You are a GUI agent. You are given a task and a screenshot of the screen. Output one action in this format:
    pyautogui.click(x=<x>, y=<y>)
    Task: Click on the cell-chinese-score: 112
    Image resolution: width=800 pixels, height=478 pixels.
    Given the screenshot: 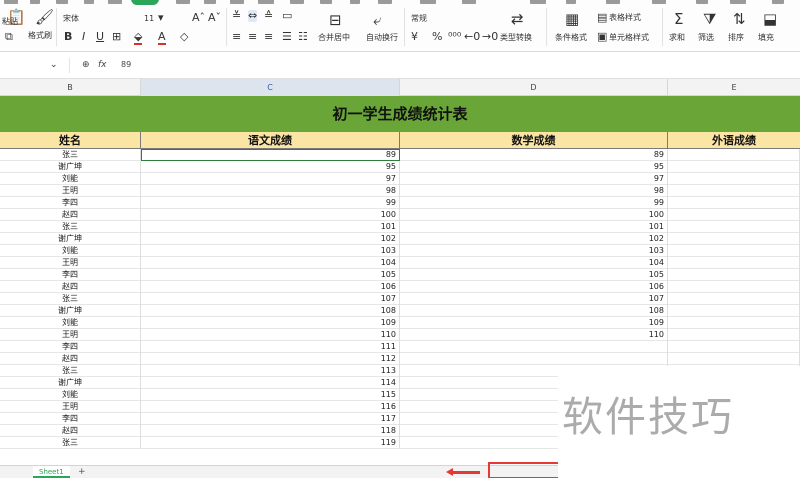 What is the action you would take?
    pyautogui.click(x=270, y=359)
    